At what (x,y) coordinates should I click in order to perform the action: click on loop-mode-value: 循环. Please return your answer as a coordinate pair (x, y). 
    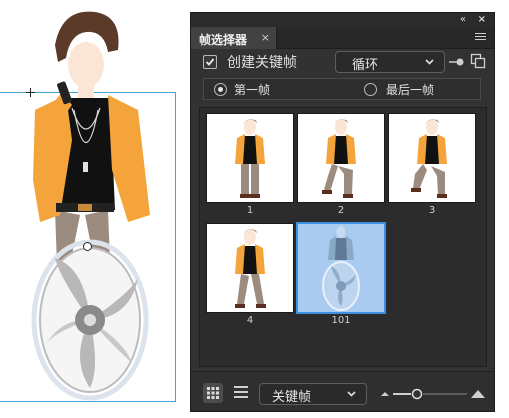
    Looking at the image, I should click on (365, 65).